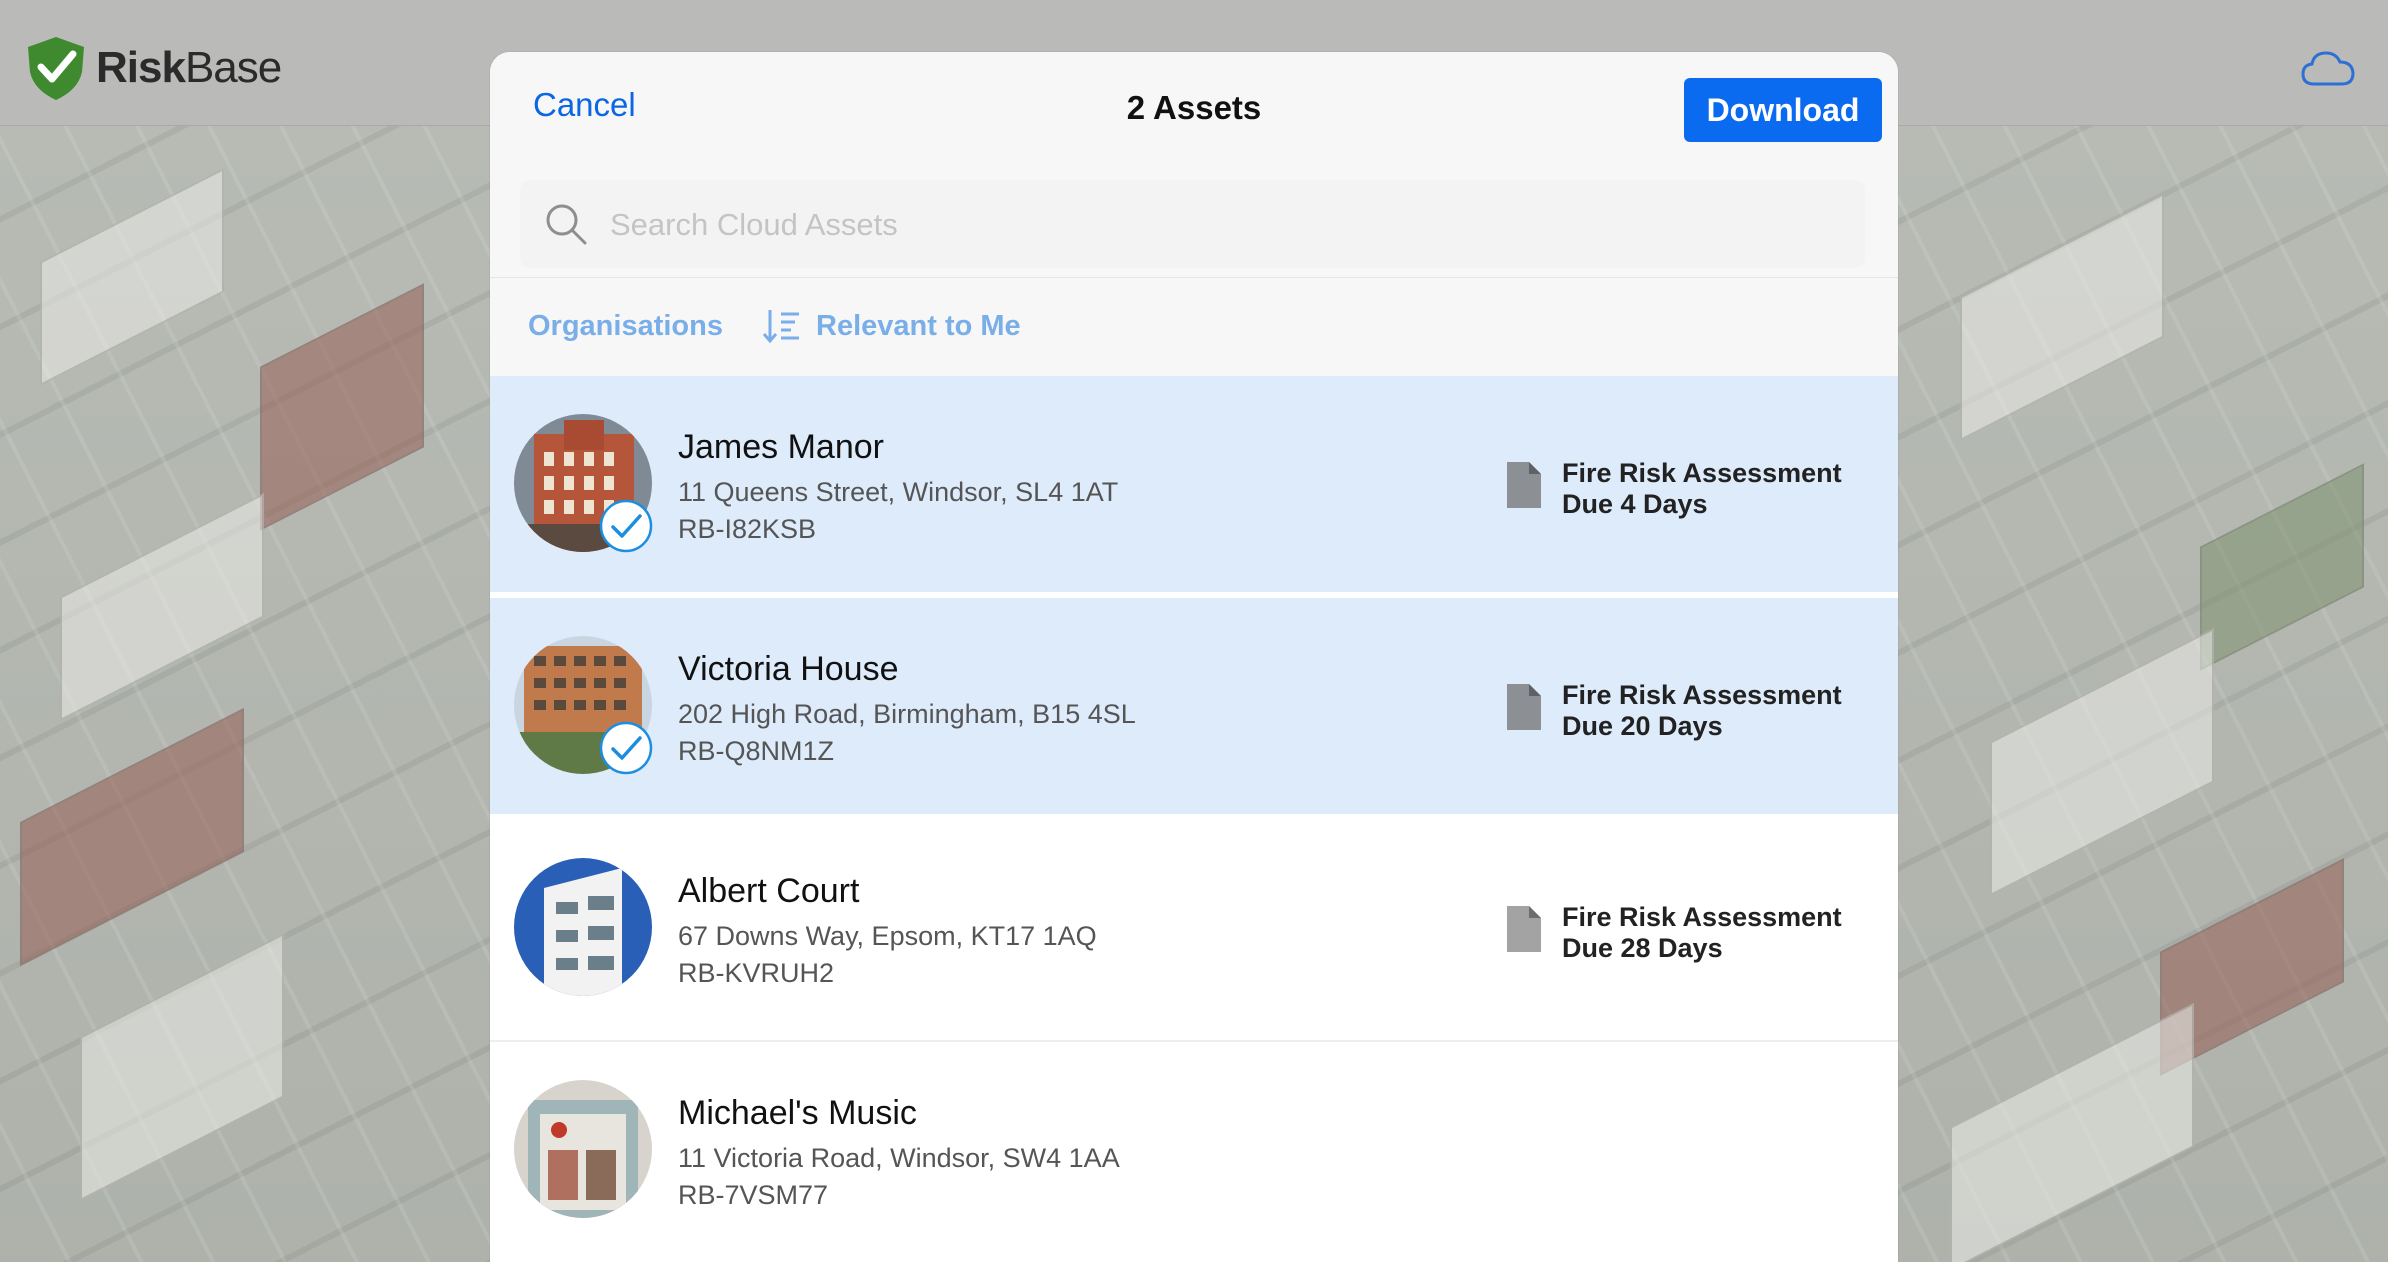  What do you see at coordinates (887, 936) in the screenshot?
I see `asset-address: 67 Downs Way, Epsom, KT17 1AQ` at bounding box center [887, 936].